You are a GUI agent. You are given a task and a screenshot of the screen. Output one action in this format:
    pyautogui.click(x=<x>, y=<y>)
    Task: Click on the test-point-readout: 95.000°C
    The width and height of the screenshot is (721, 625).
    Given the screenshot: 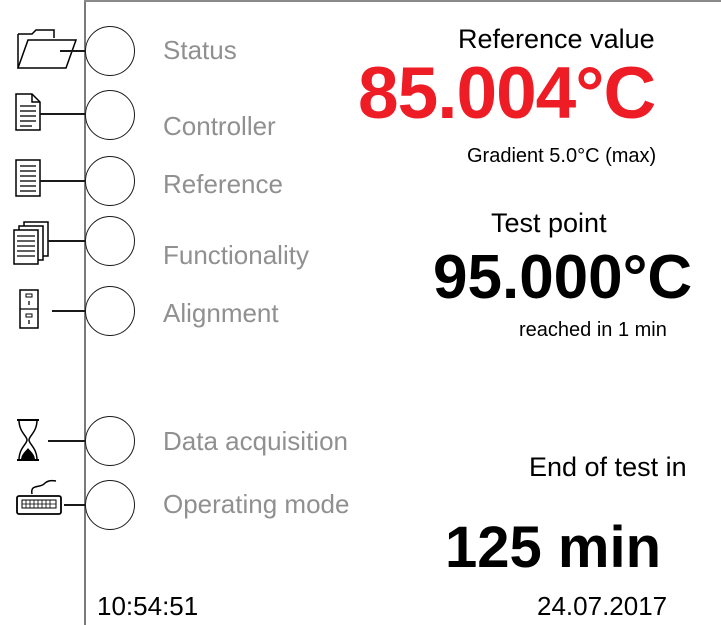 What is the action you would take?
    pyautogui.click(x=563, y=277)
    